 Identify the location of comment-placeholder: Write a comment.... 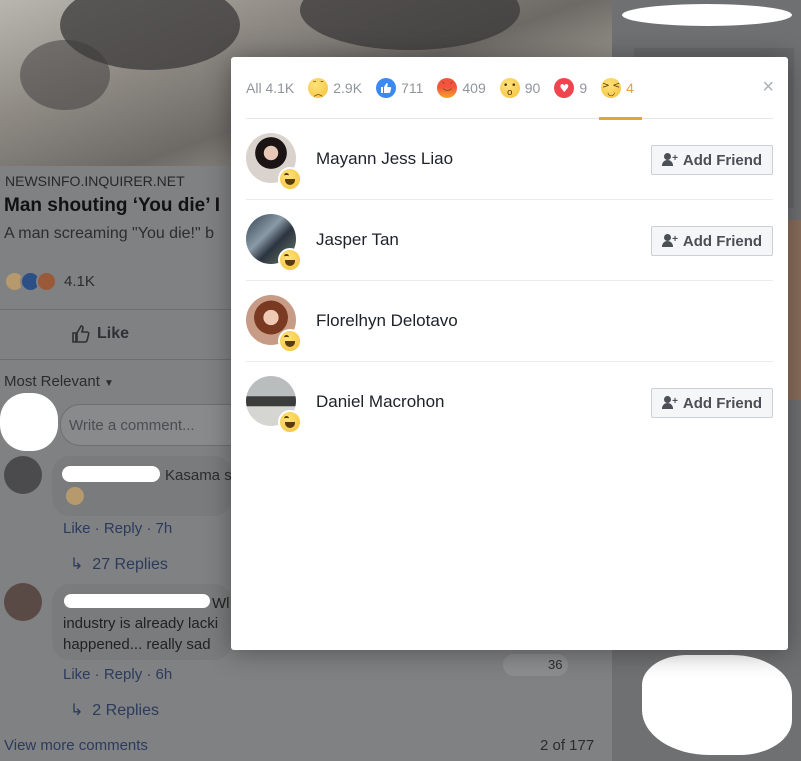
(132, 425).